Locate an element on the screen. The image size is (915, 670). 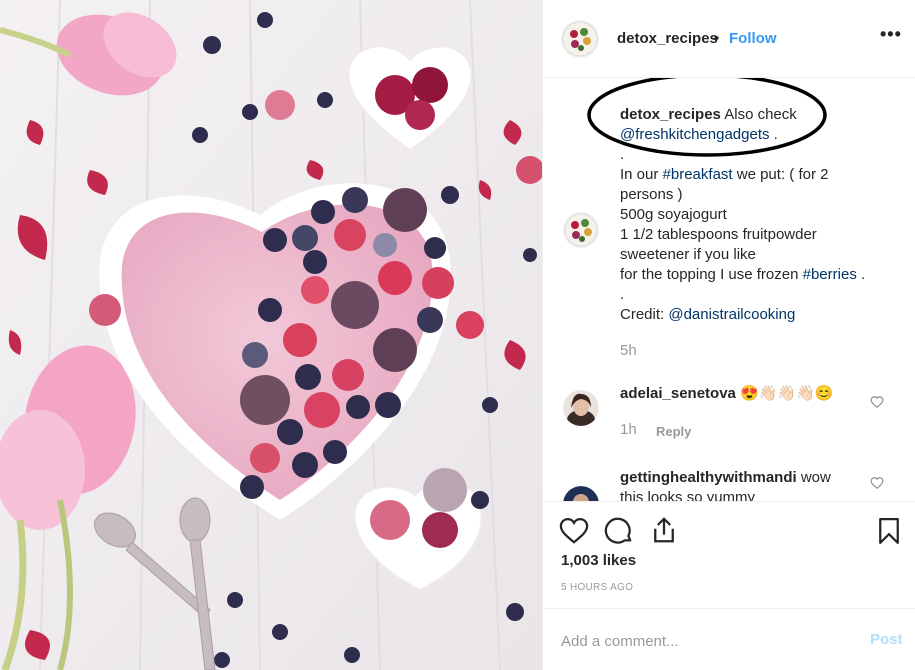
post-header: detox_recipes • Follow ••• is located at coordinates (729, 39).